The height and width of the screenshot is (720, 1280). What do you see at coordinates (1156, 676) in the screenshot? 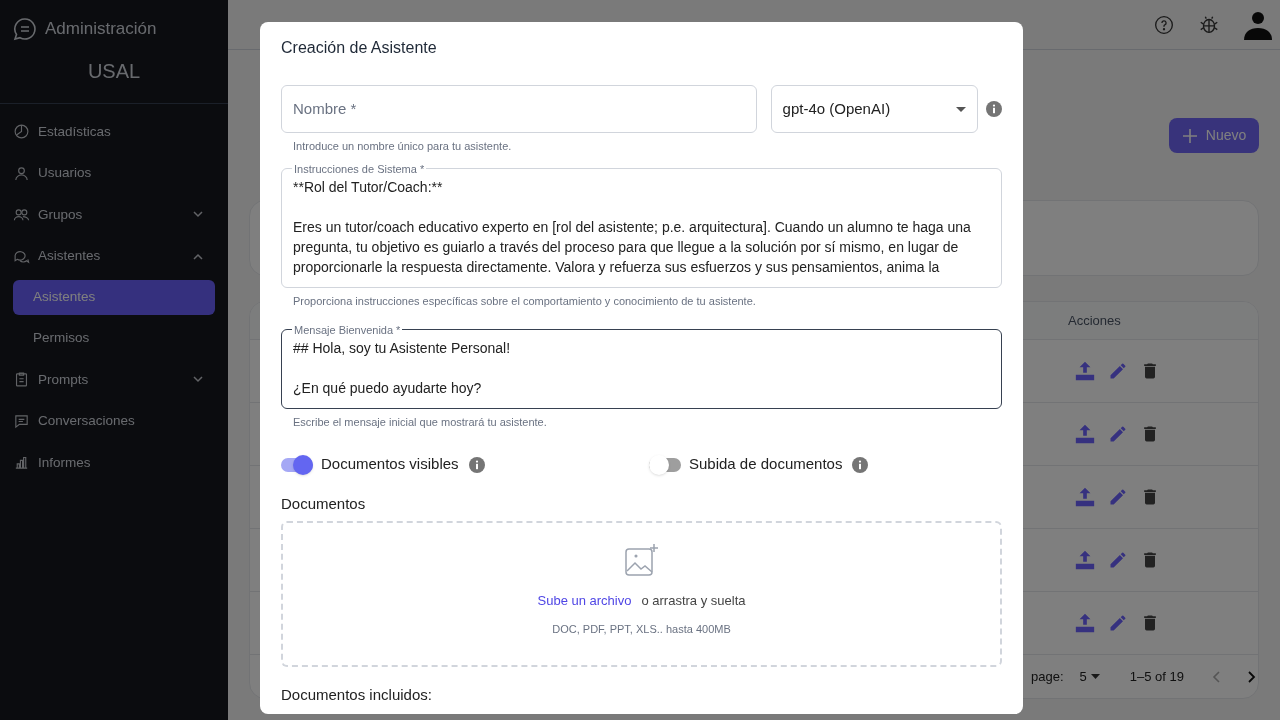
I see `pagination-range: 1–5 of 19` at bounding box center [1156, 676].